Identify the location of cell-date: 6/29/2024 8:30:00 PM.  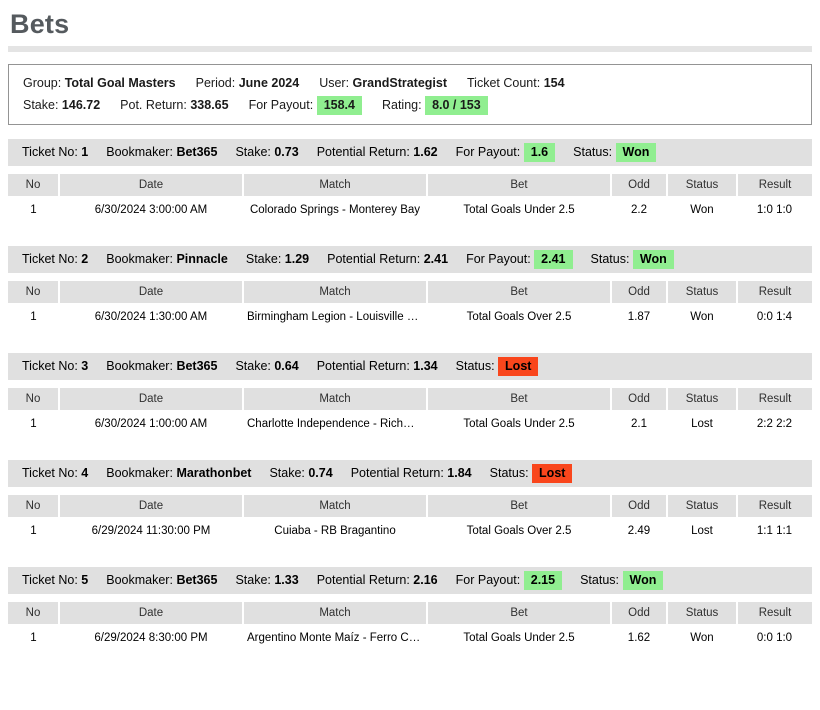
(151, 637).